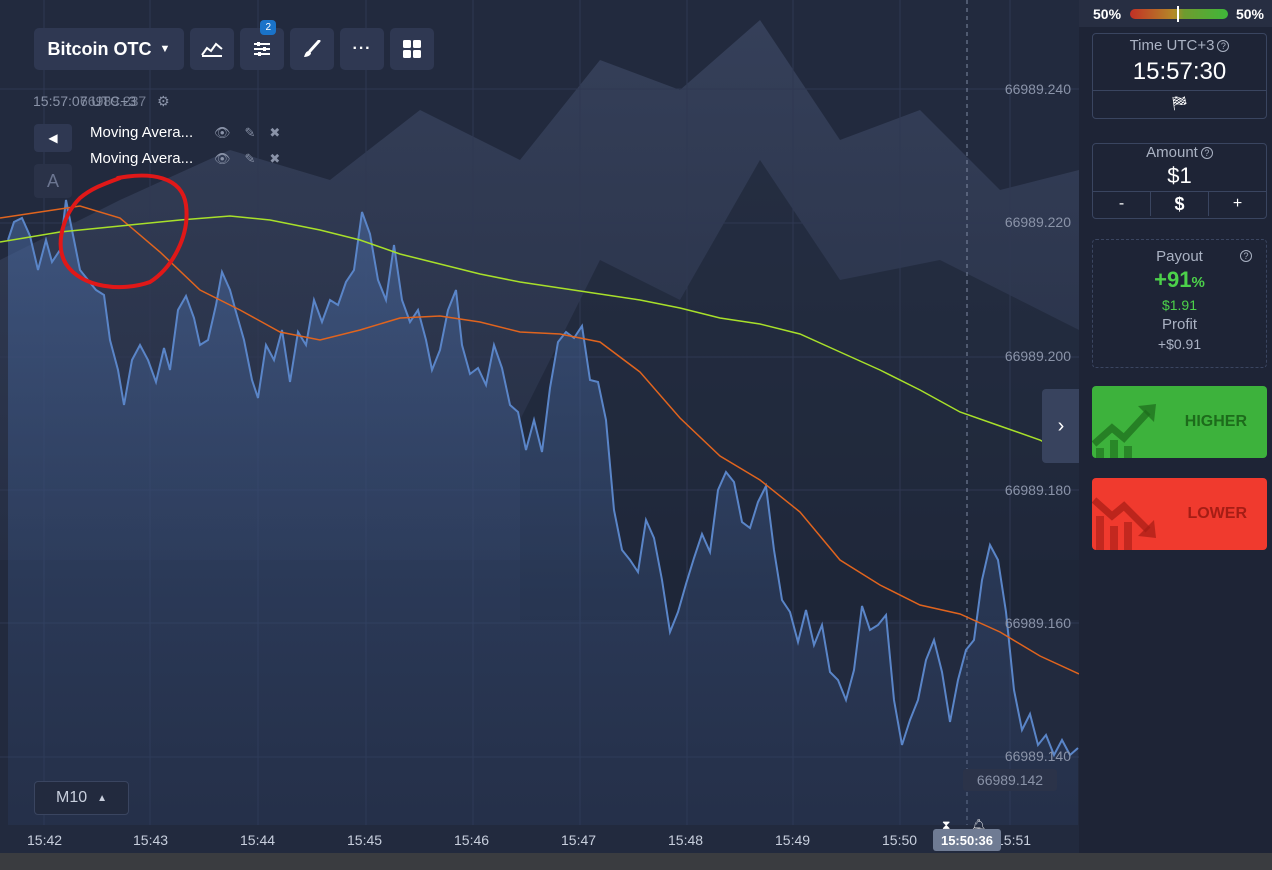 This screenshot has height=870, width=1272. I want to click on amount-value: $1, so click(1179, 176).